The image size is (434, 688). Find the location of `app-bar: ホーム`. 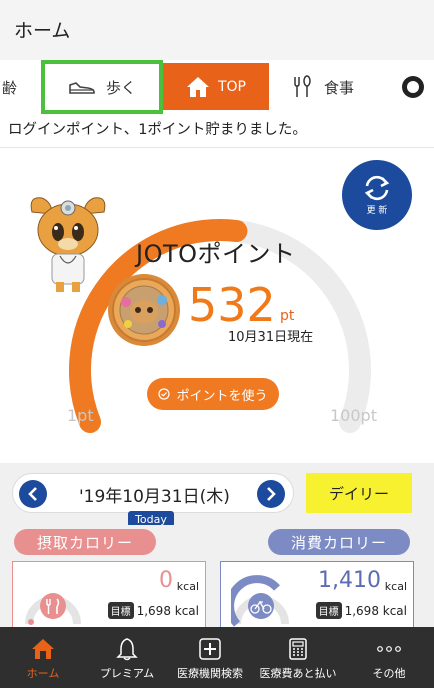

app-bar: ホーム is located at coordinates (217, 30).